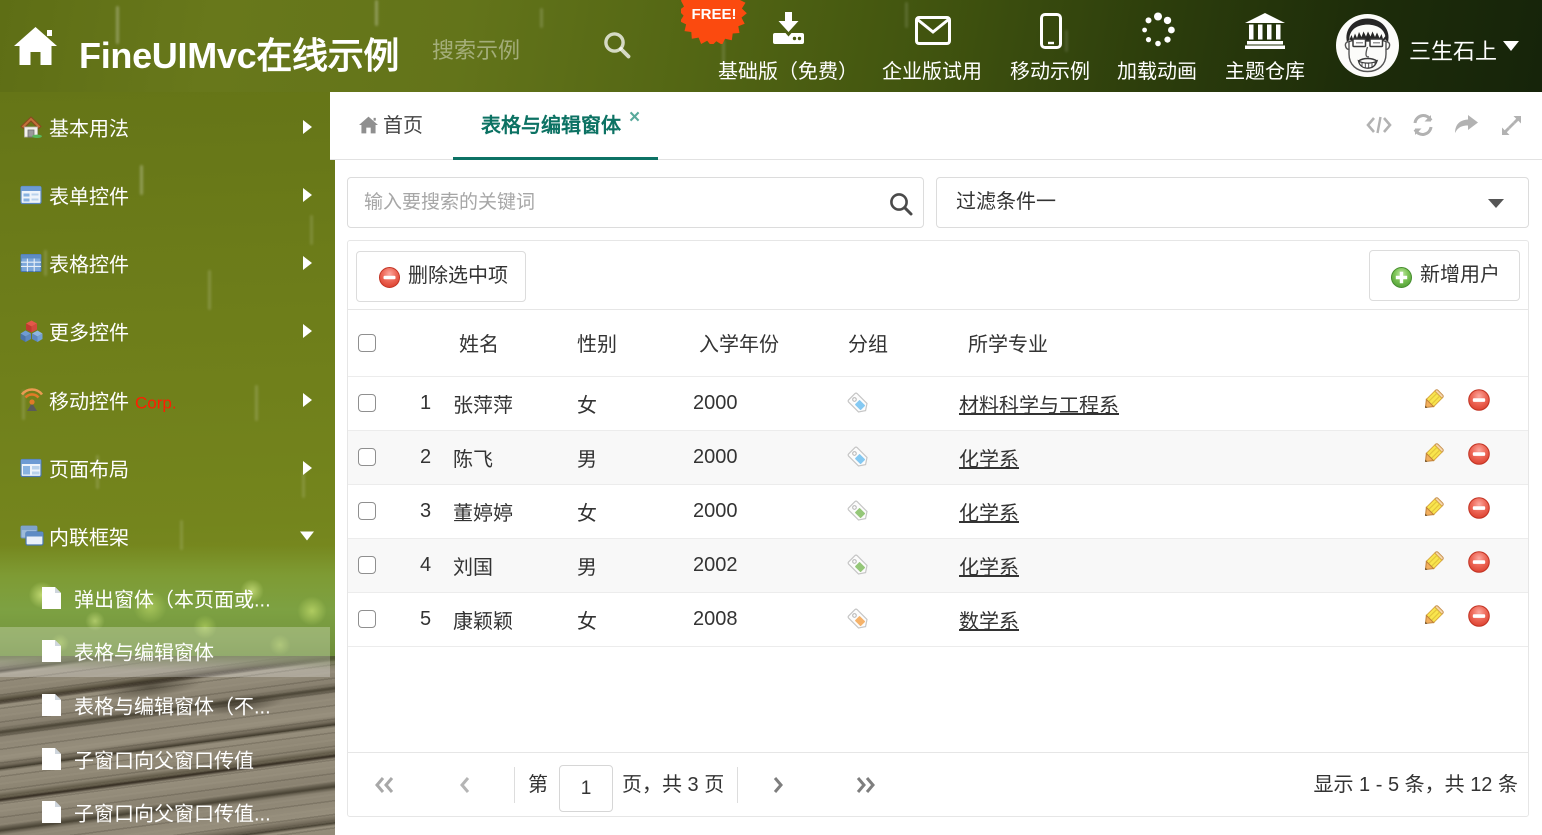 The height and width of the screenshot is (835, 1542). Describe the element at coordinates (714, 14) in the screenshot. I see `svg-text: FREE!` at that location.